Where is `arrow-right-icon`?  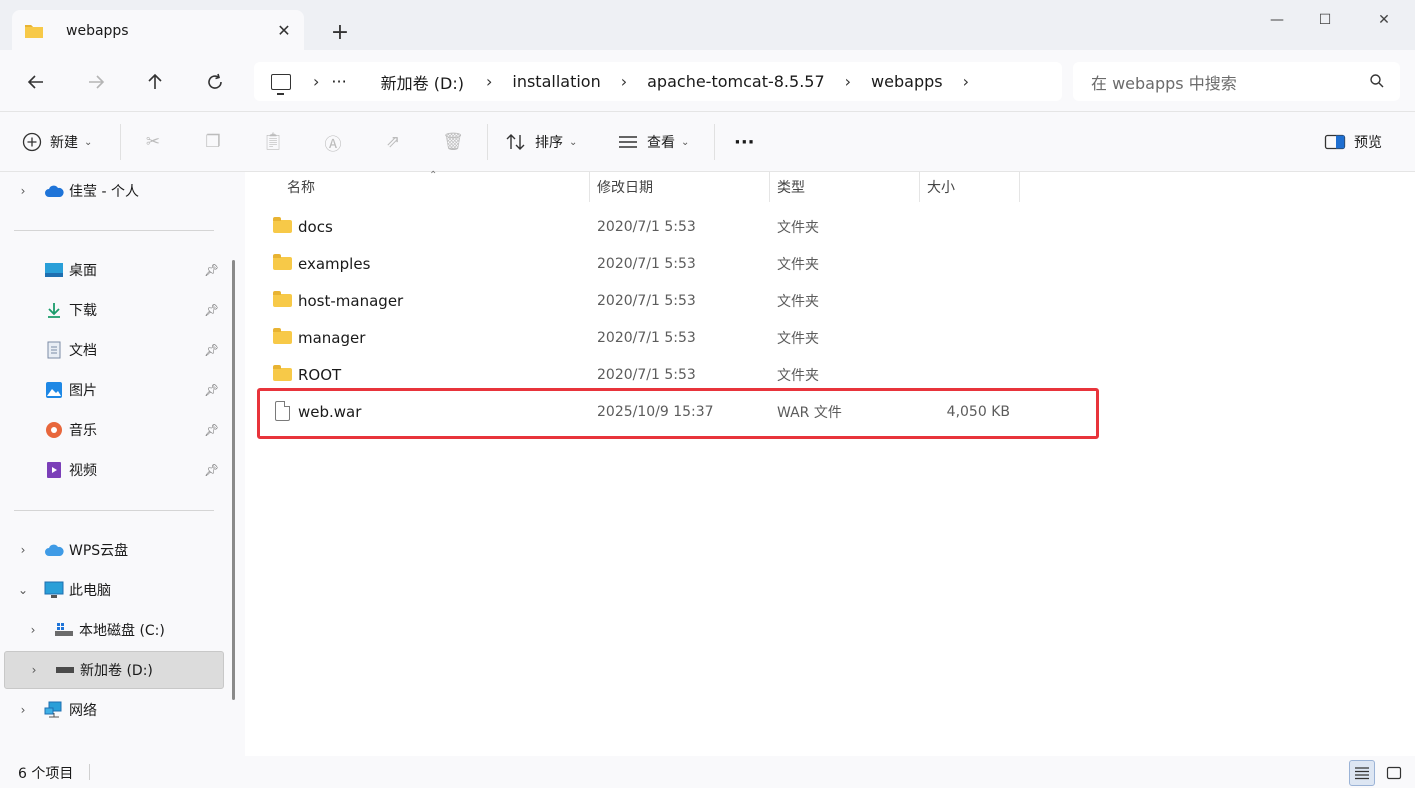
arrow-right-icon is located at coordinates (97, 82).